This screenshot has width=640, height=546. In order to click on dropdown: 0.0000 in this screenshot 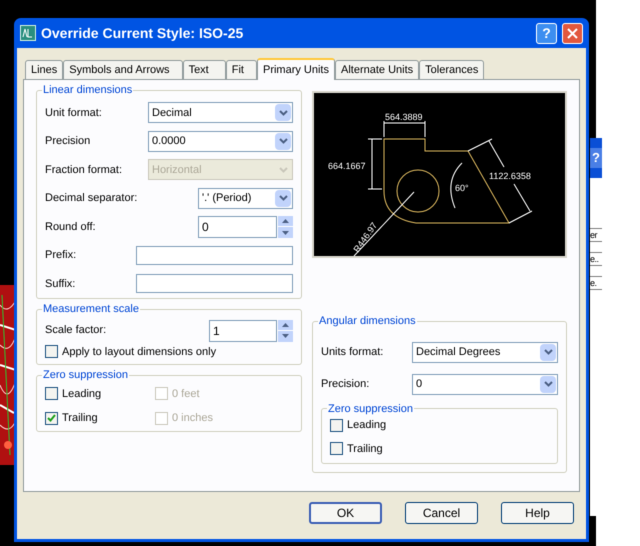, I will do `click(220, 141)`.